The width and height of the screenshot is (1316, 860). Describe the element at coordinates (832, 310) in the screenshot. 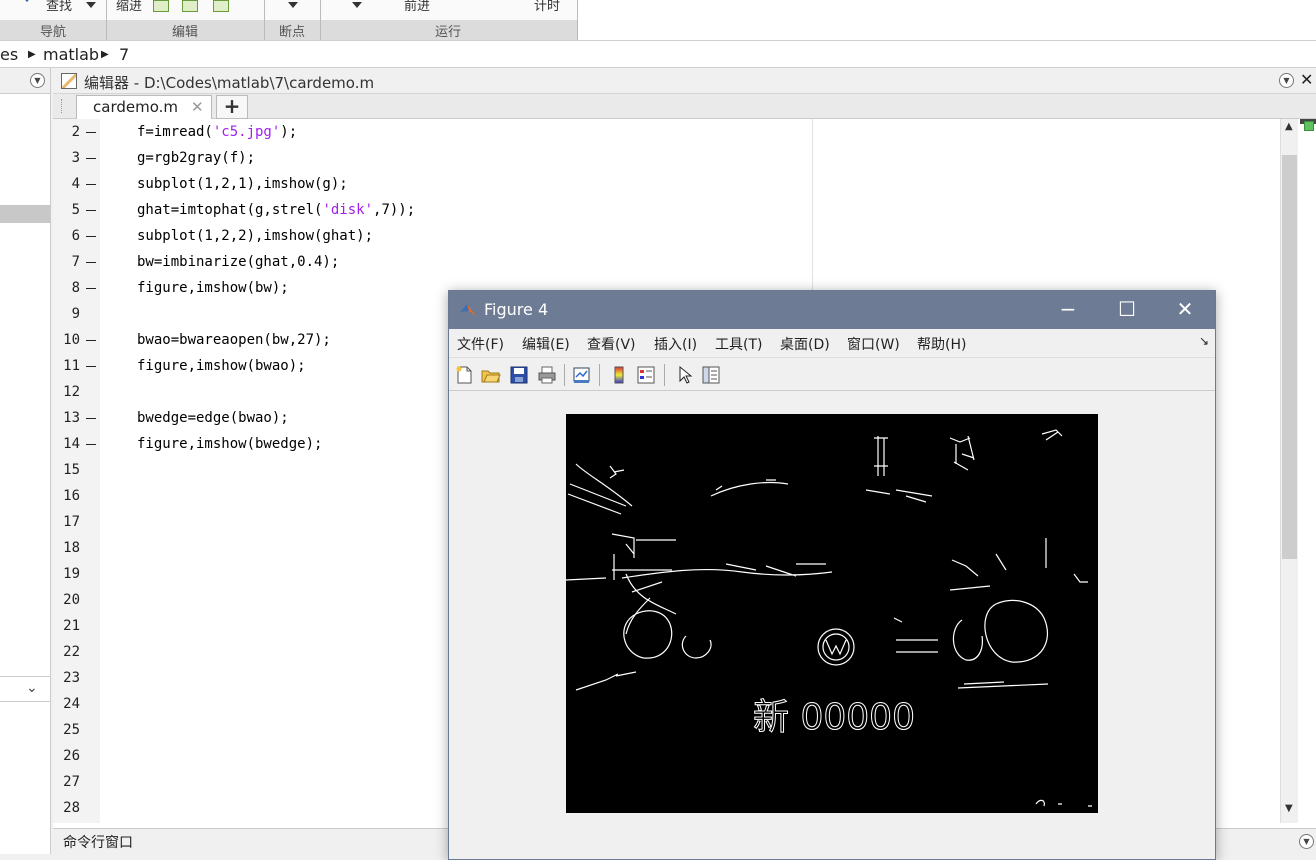

I see `figure-titlebar: Figure 4 − ☐ ✕` at that location.